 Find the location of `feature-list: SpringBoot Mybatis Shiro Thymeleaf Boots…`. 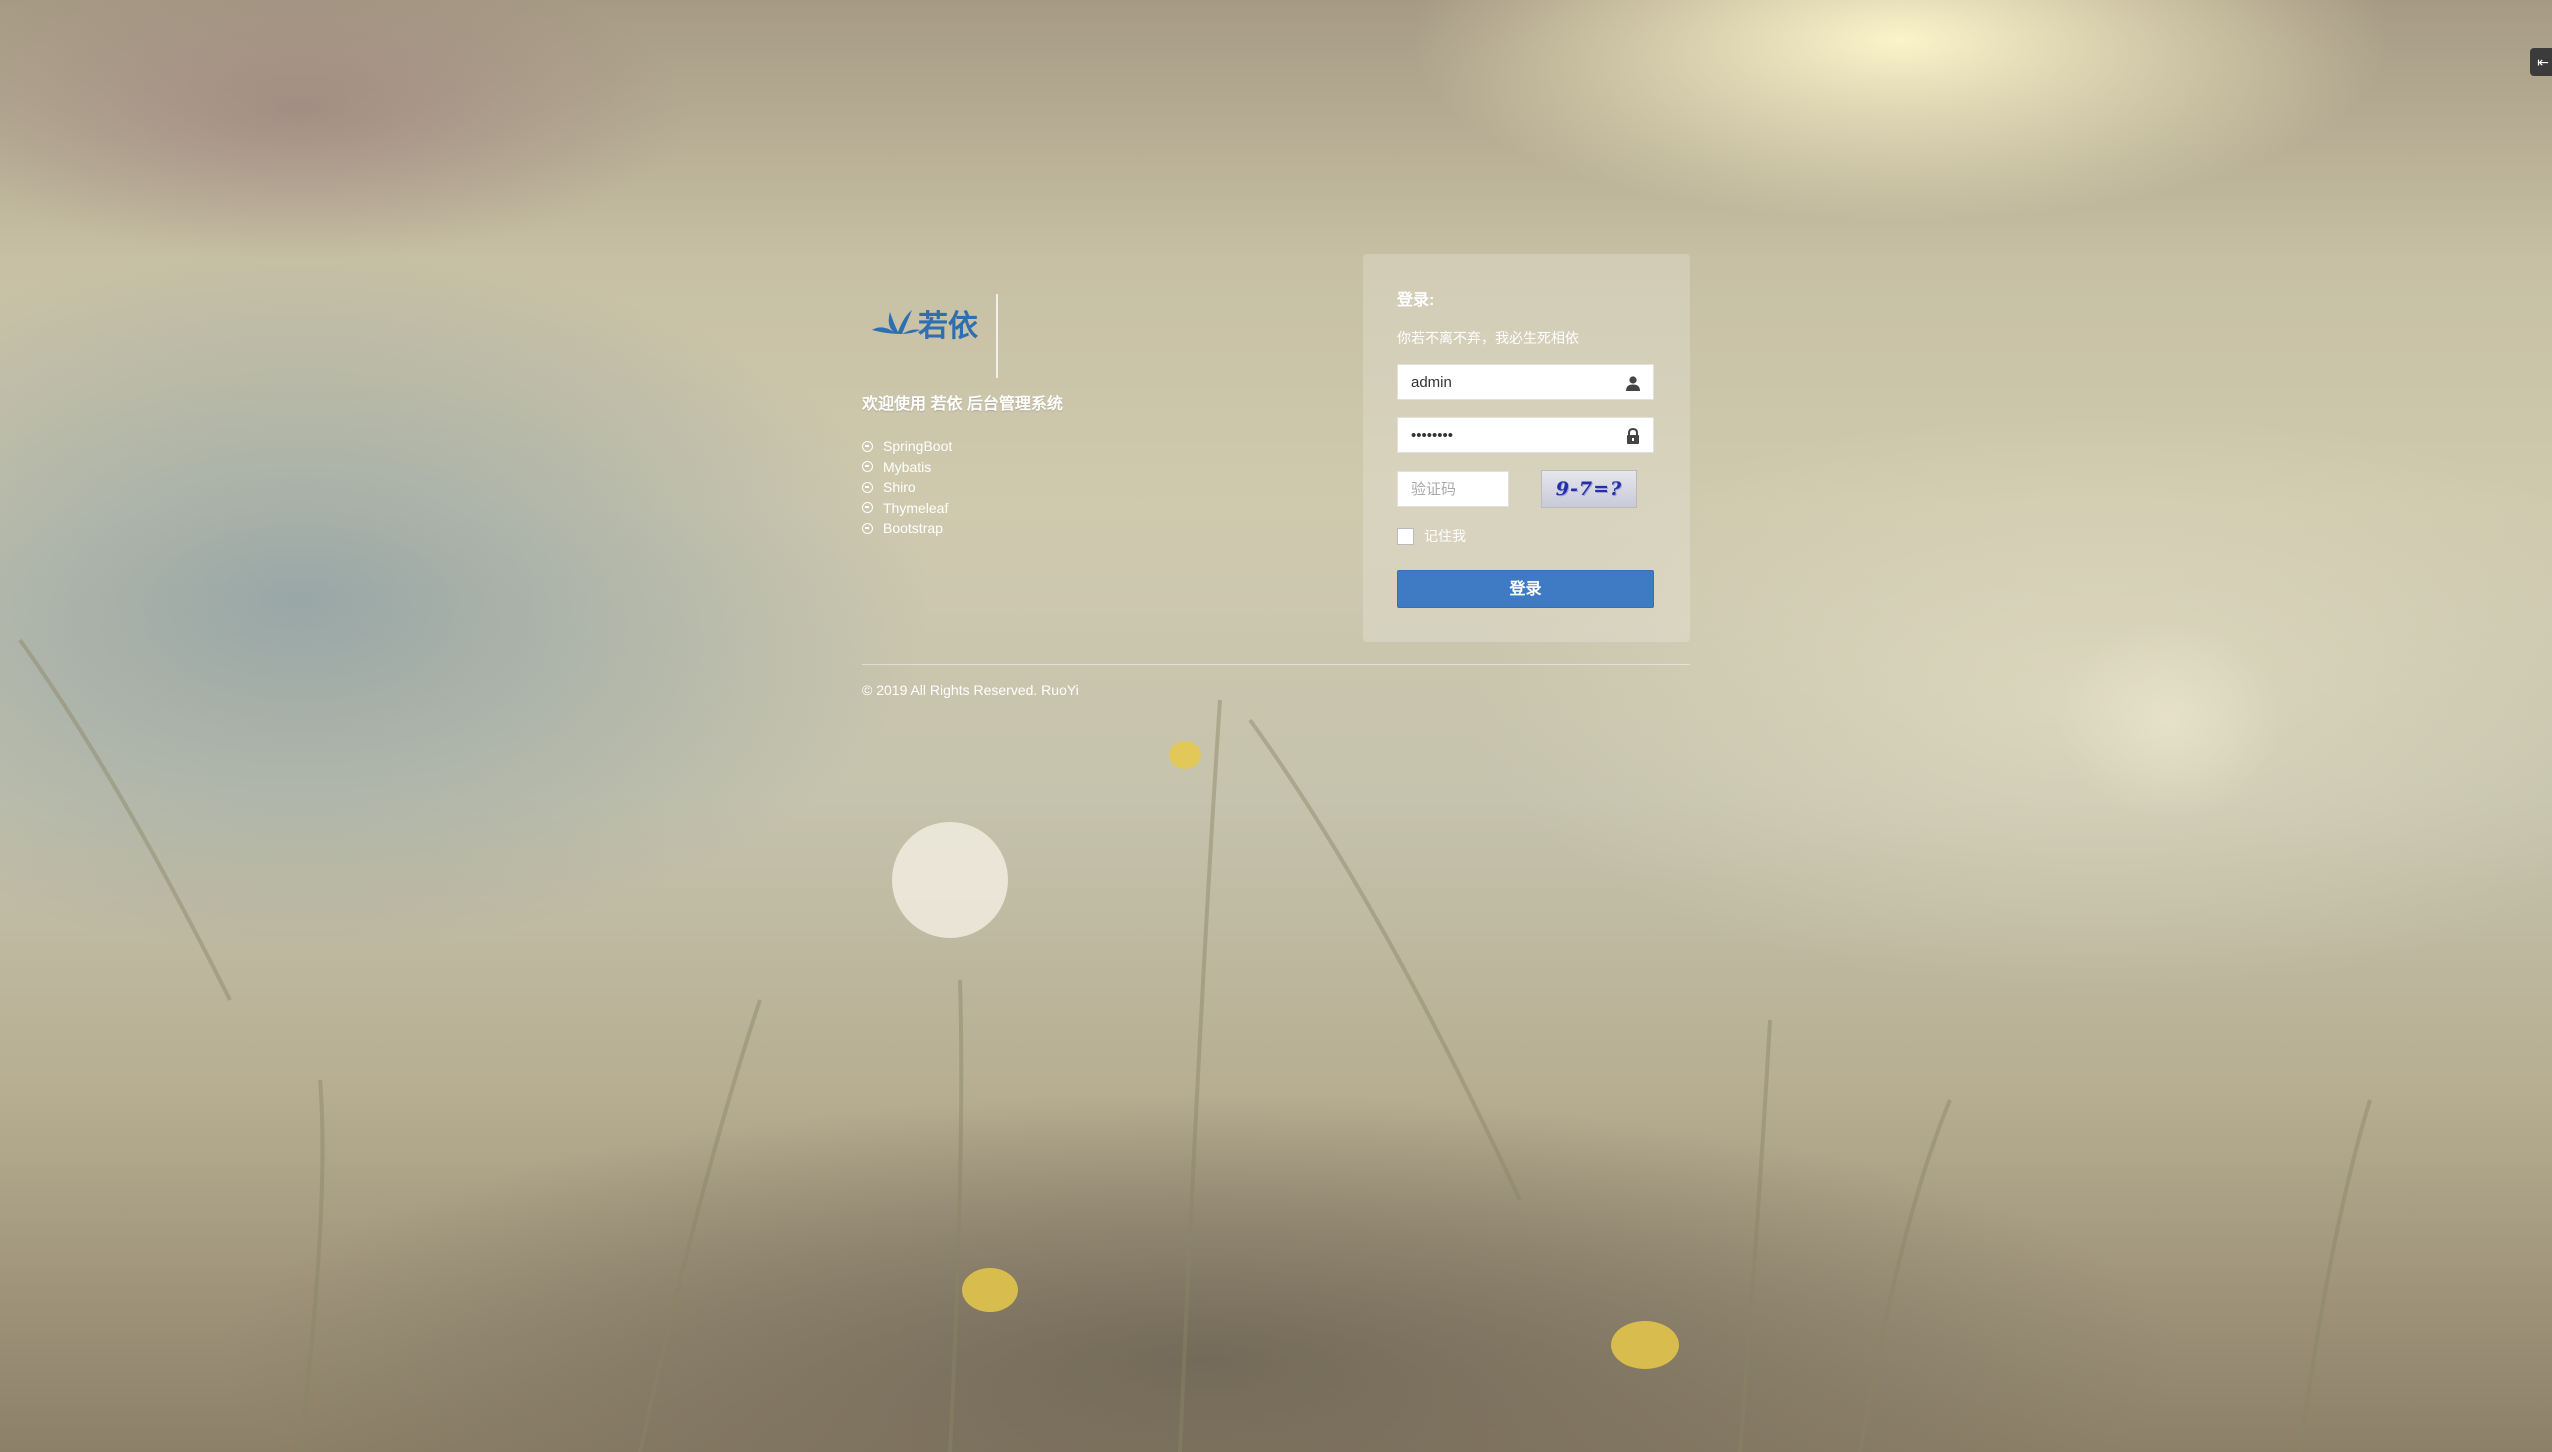

feature-list: SpringBoot Mybatis Shiro Thymeleaf Boots… is located at coordinates (907, 487).